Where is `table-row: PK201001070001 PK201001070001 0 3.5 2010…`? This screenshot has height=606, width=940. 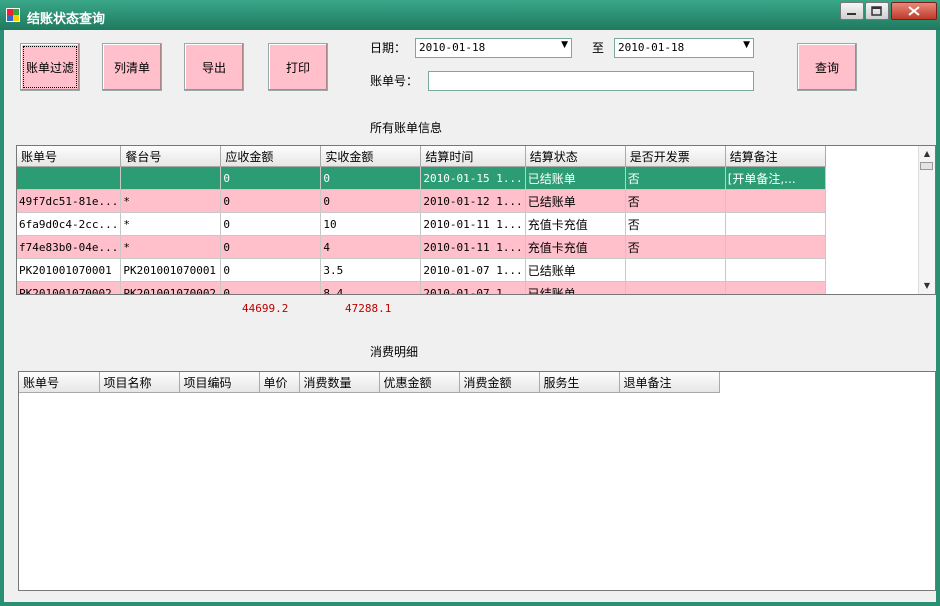 table-row: PK201001070001 PK201001070001 0 3.5 2010… is located at coordinates (421, 270).